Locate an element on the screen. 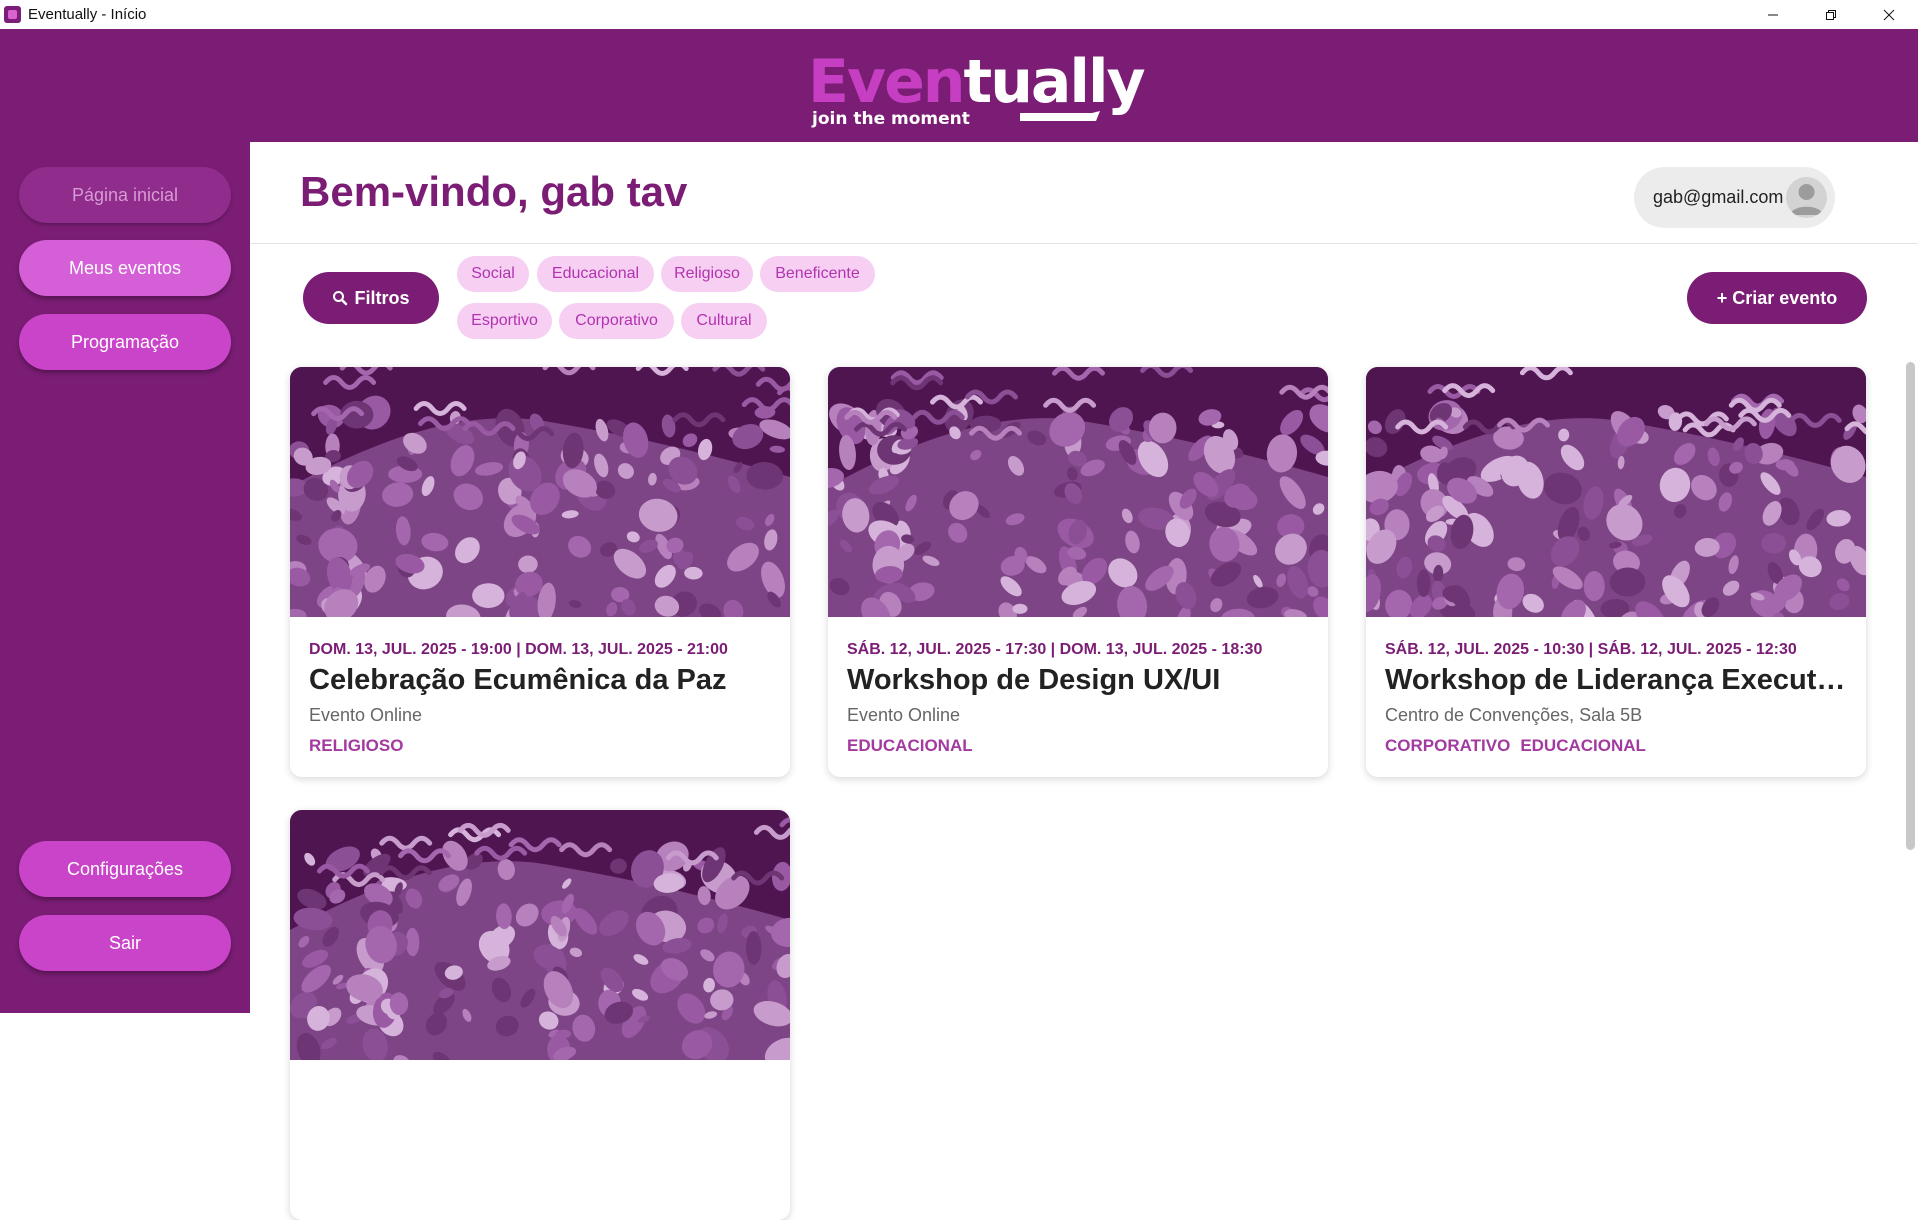 This screenshot has height=1220, width=1918. category-chip-cultural: Cultural is located at coordinates (724, 321).